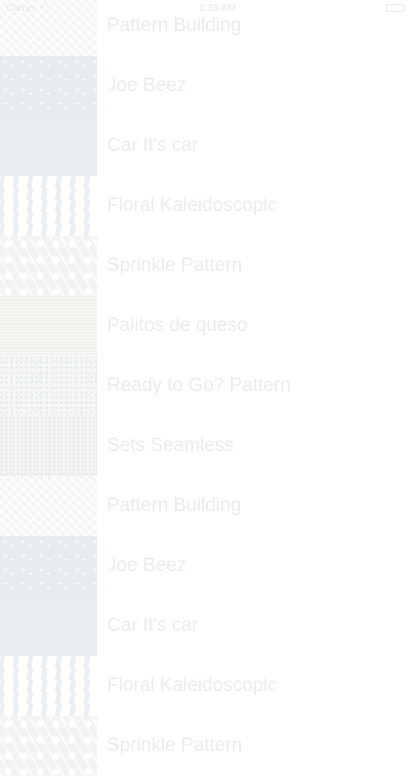 This screenshot has height=776, width=410. What do you see at coordinates (45, 8) in the screenshot?
I see `wifi-icon: ◠` at bounding box center [45, 8].